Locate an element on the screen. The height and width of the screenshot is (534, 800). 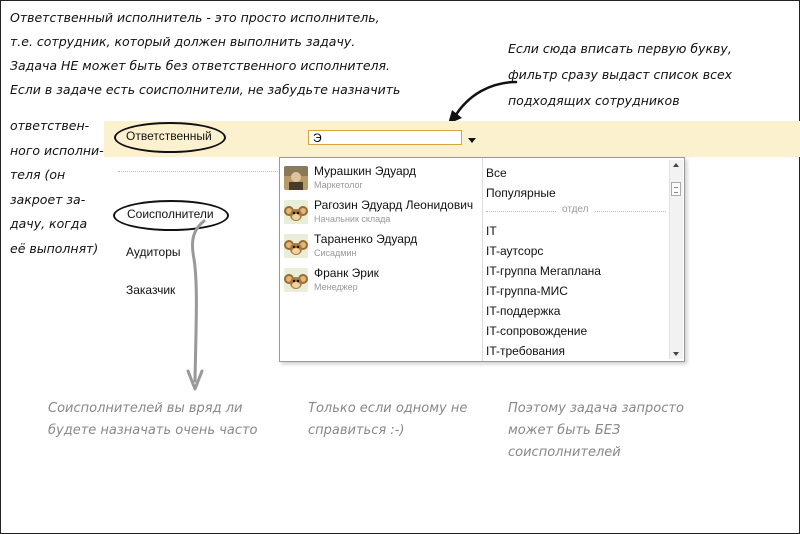
employee-item: Тараненко Эдуард Сисадмин is located at coordinates (383, 249).